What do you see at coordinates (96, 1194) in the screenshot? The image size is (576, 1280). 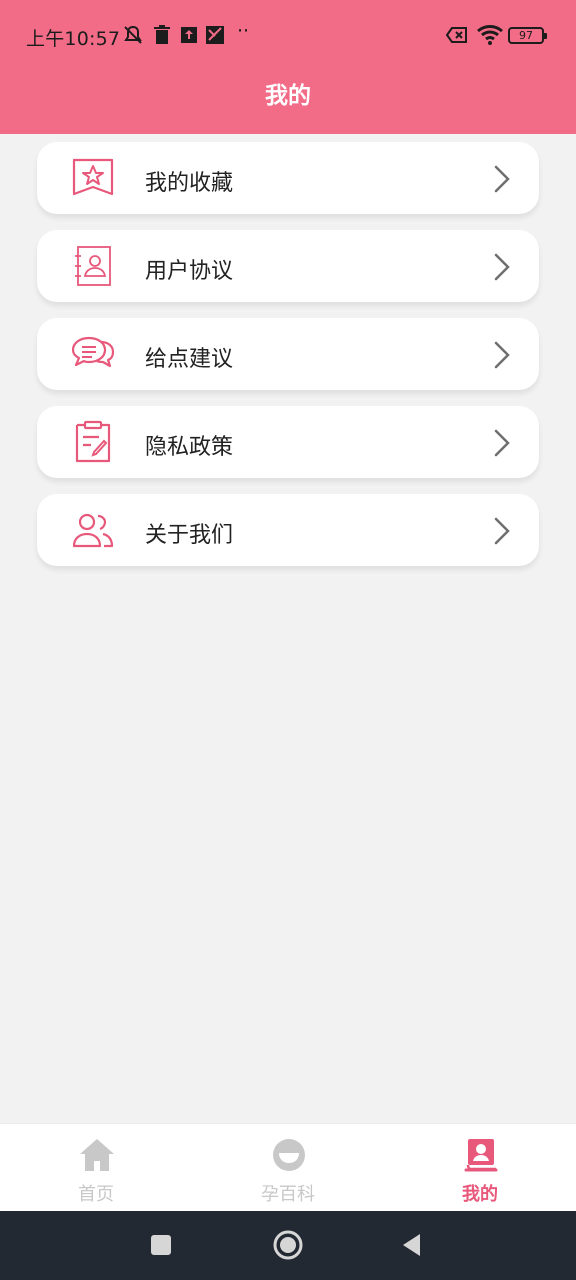 I see `tab-label: 首页` at bounding box center [96, 1194].